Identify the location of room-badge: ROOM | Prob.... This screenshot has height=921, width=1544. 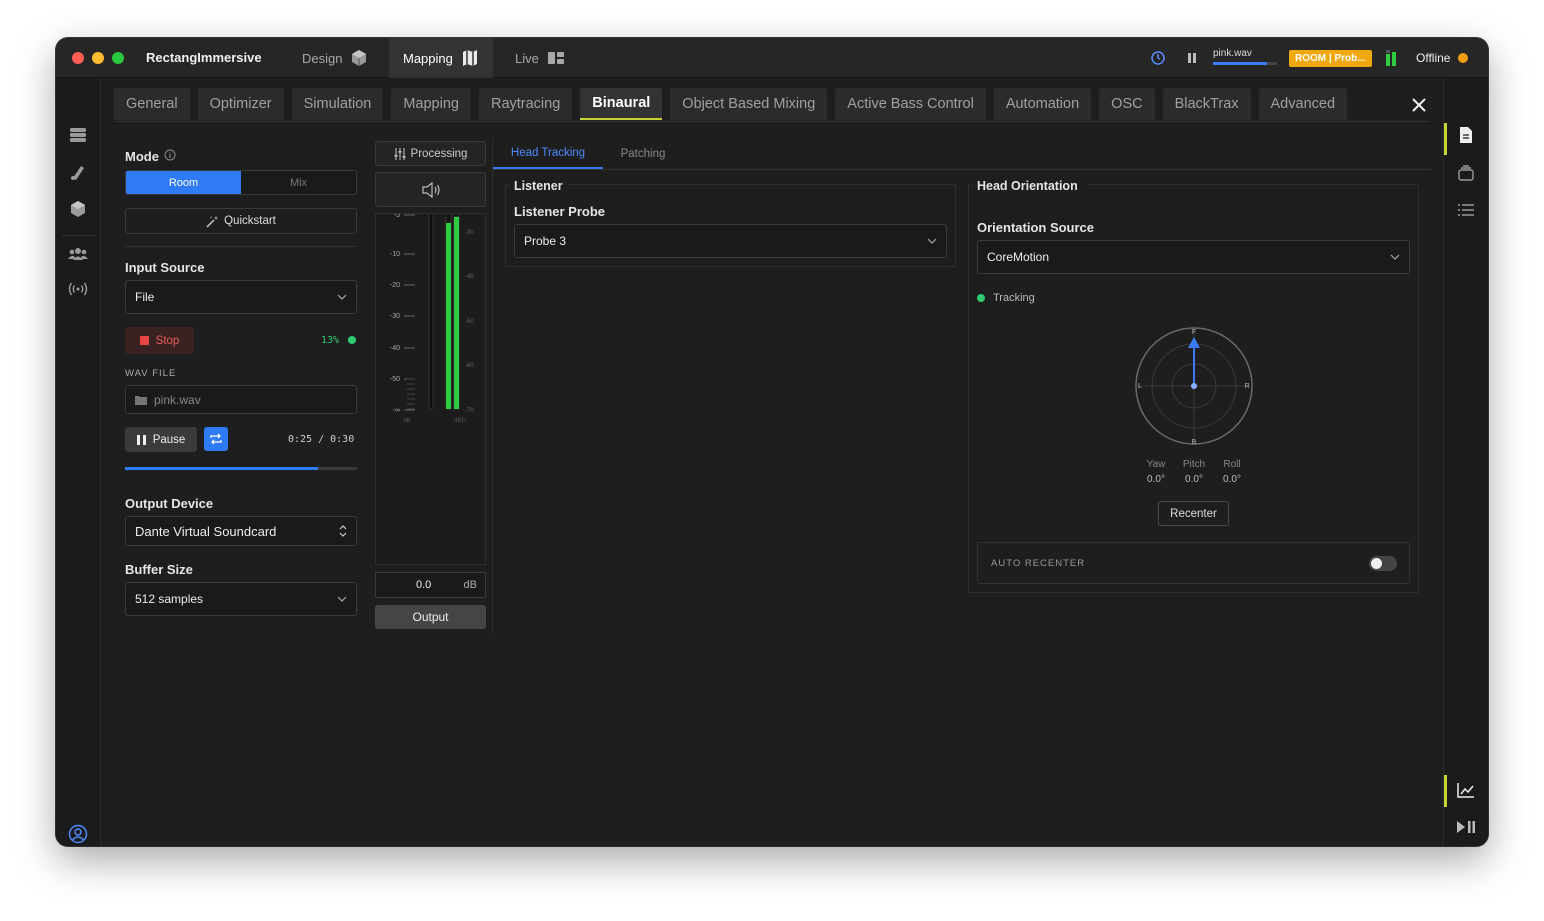
(1330, 58).